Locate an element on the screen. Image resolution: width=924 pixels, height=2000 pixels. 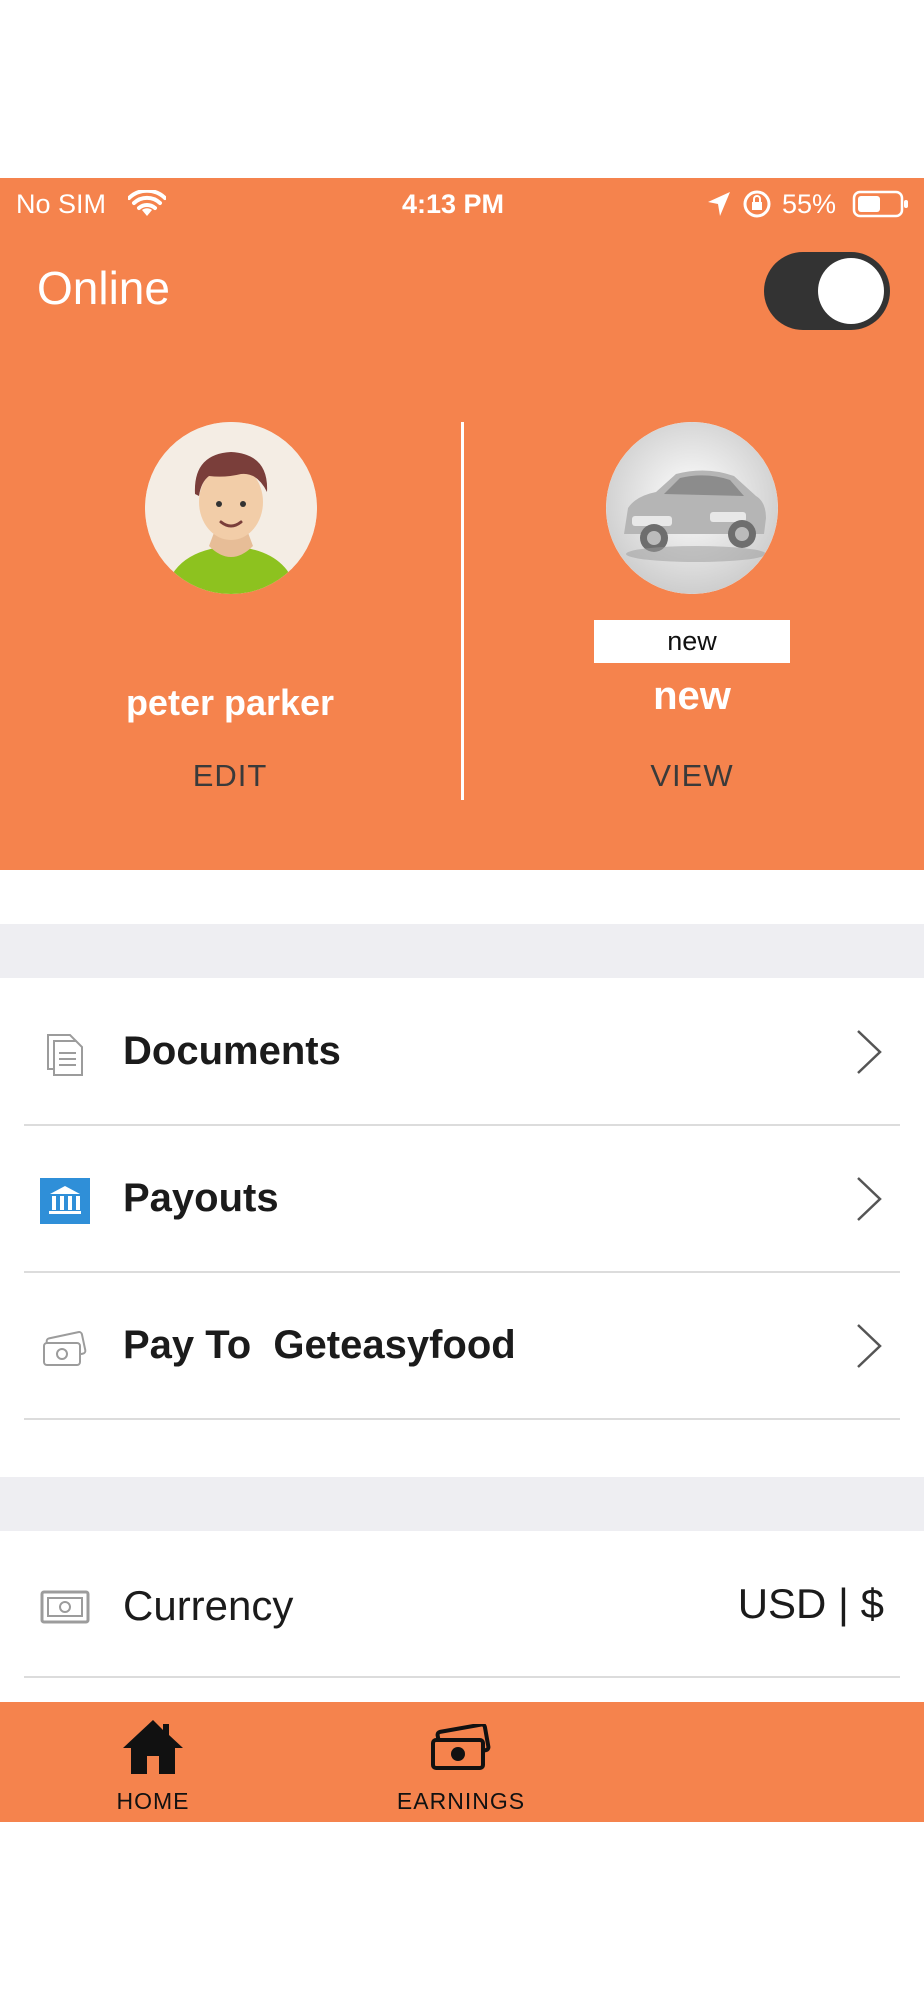
nav-earnings-label: EARNINGS is located at coordinates (461, 1801).